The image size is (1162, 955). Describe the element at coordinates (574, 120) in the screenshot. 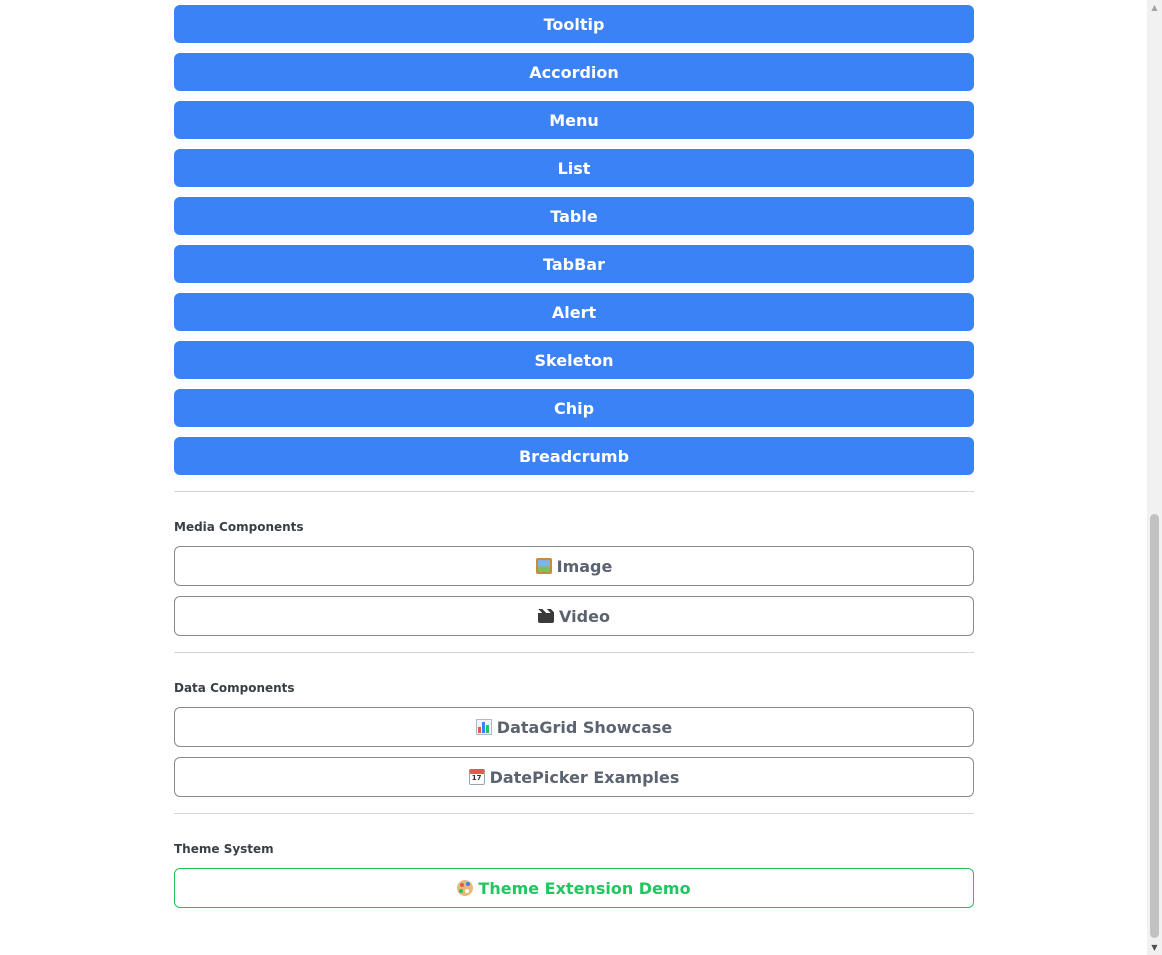

I see `menu-button: Menu` at that location.